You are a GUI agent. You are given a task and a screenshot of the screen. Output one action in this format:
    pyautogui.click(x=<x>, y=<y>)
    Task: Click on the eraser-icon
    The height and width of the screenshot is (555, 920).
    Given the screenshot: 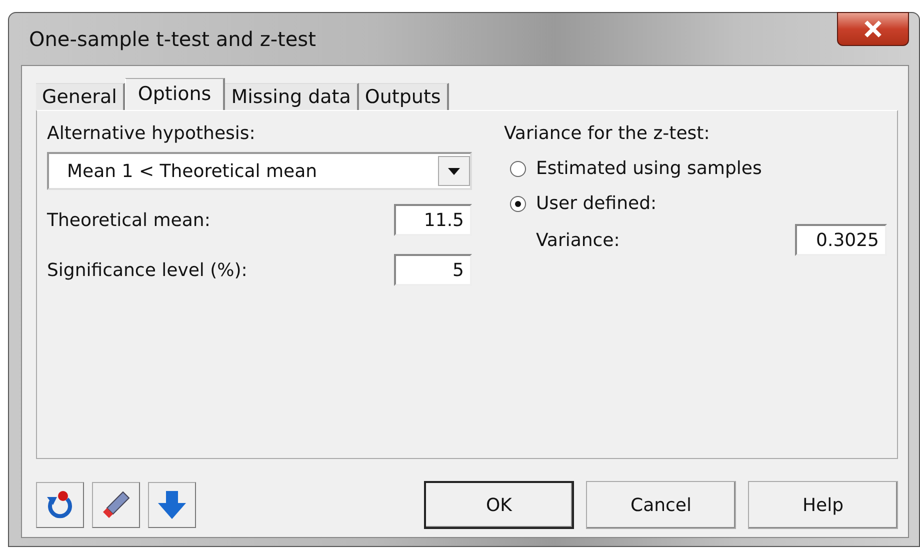 What is the action you would take?
    pyautogui.click(x=116, y=505)
    